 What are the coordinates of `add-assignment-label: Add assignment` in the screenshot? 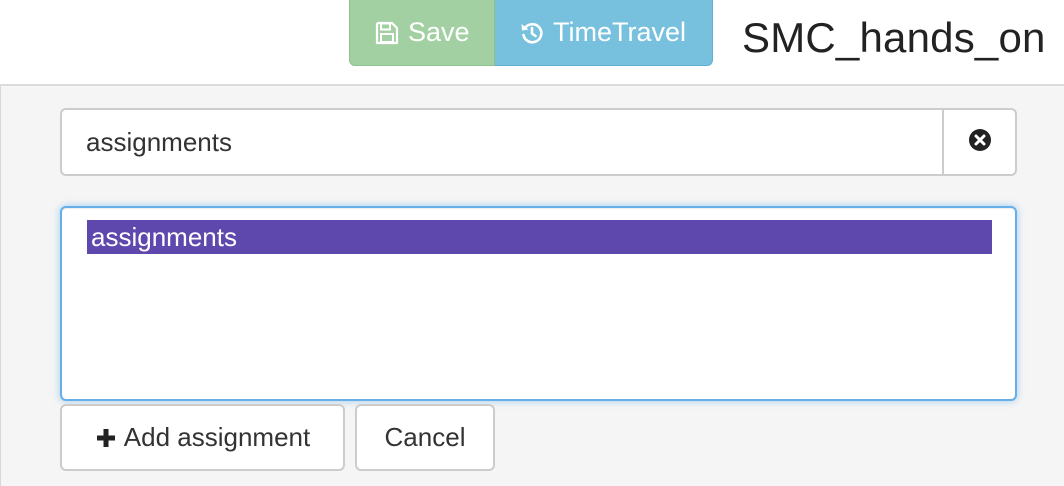 It's located at (217, 437).